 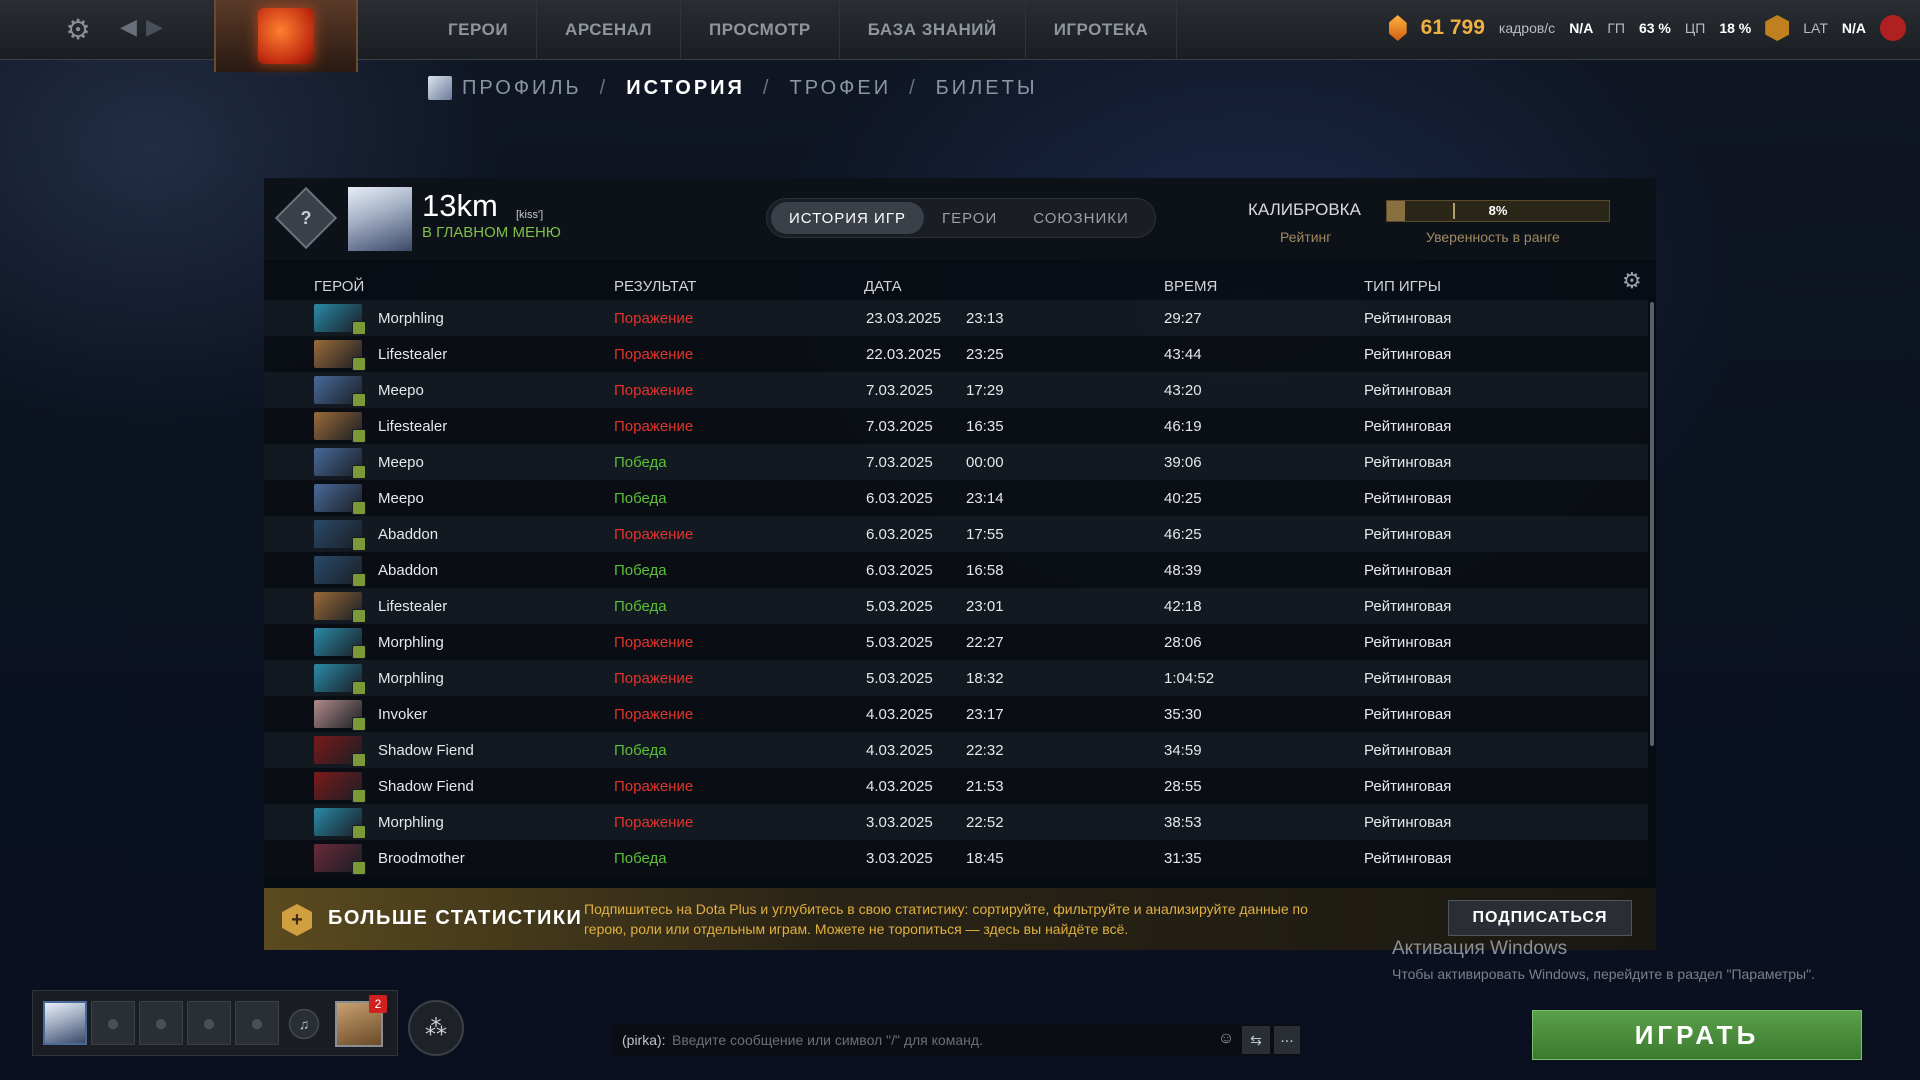 What do you see at coordinates (1616, 28) in the screenshot?
I see `gpu-label: ГП` at bounding box center [1616, 28].